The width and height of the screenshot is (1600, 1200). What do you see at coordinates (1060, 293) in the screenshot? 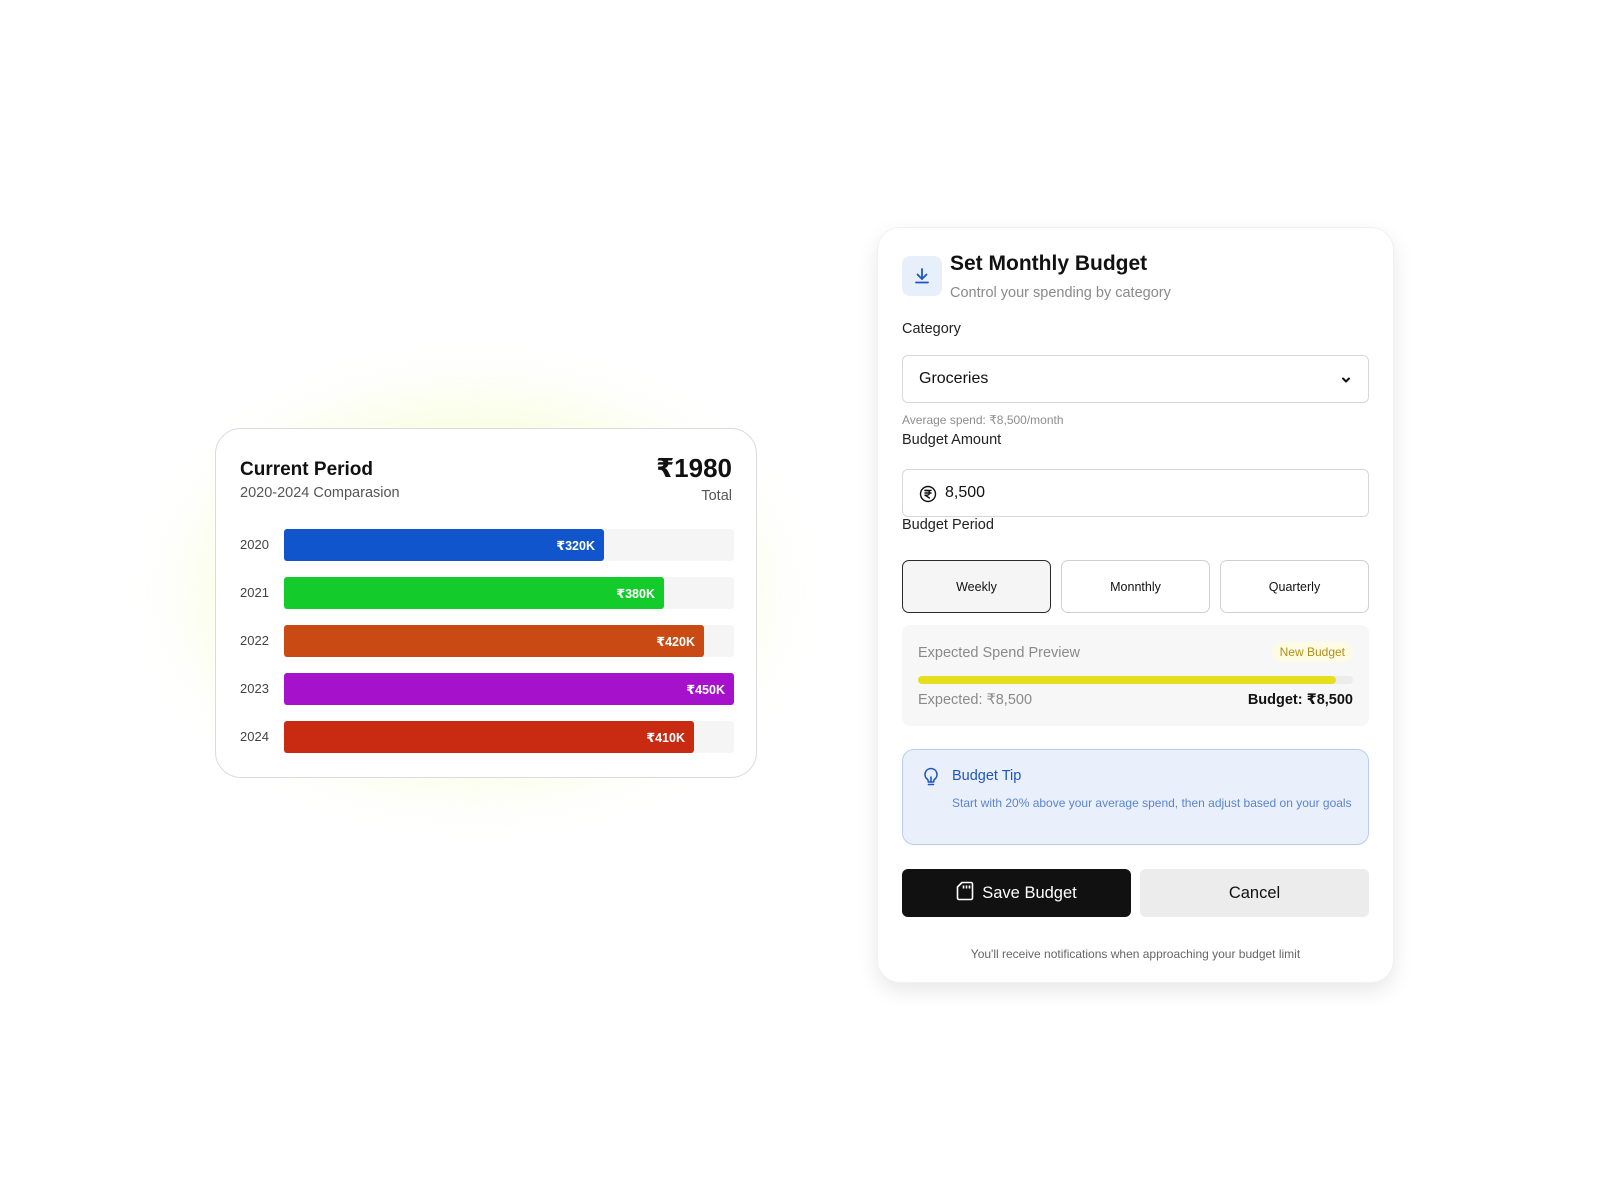
I see `form-subtitle: Control your spending by category` at bounding box center [1060, 293].